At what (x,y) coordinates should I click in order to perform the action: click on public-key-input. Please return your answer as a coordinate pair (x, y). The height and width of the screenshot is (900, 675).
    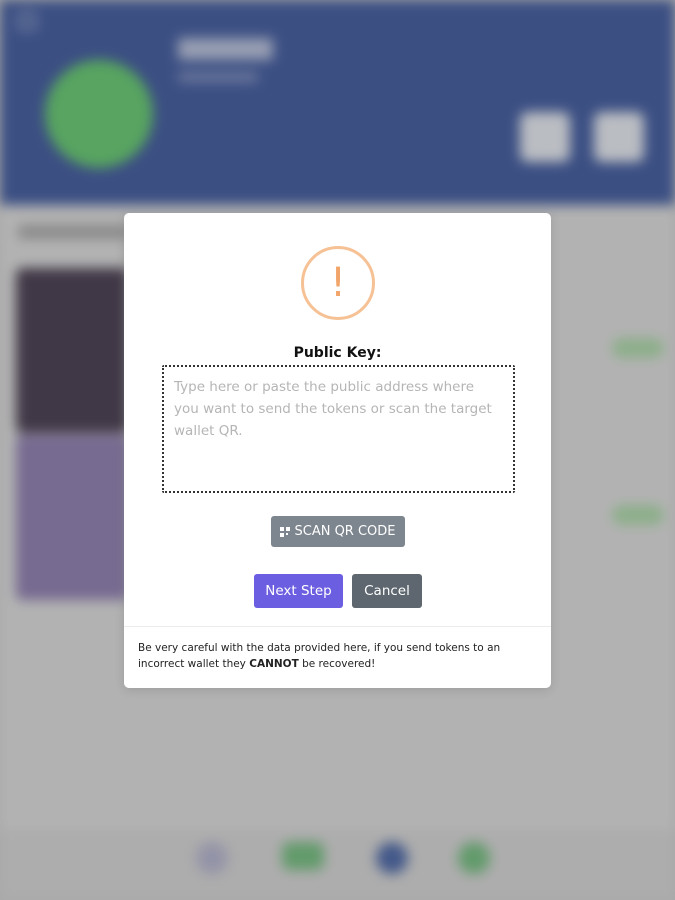
    Looking at the image, I should click on (338, 429).